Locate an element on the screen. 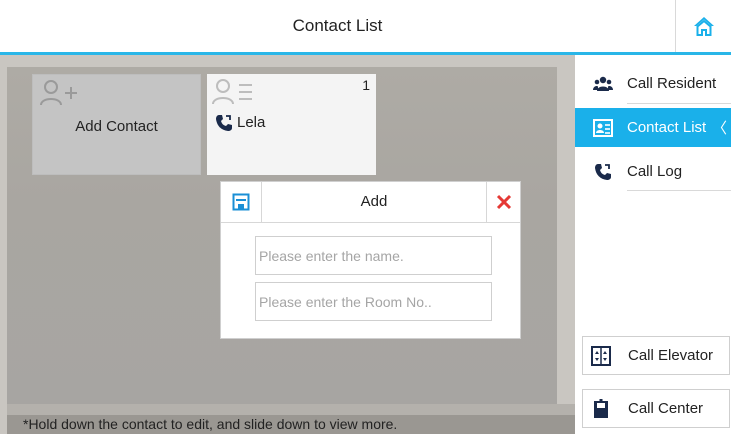  person-list-icon is located at coordinates (232, 92).